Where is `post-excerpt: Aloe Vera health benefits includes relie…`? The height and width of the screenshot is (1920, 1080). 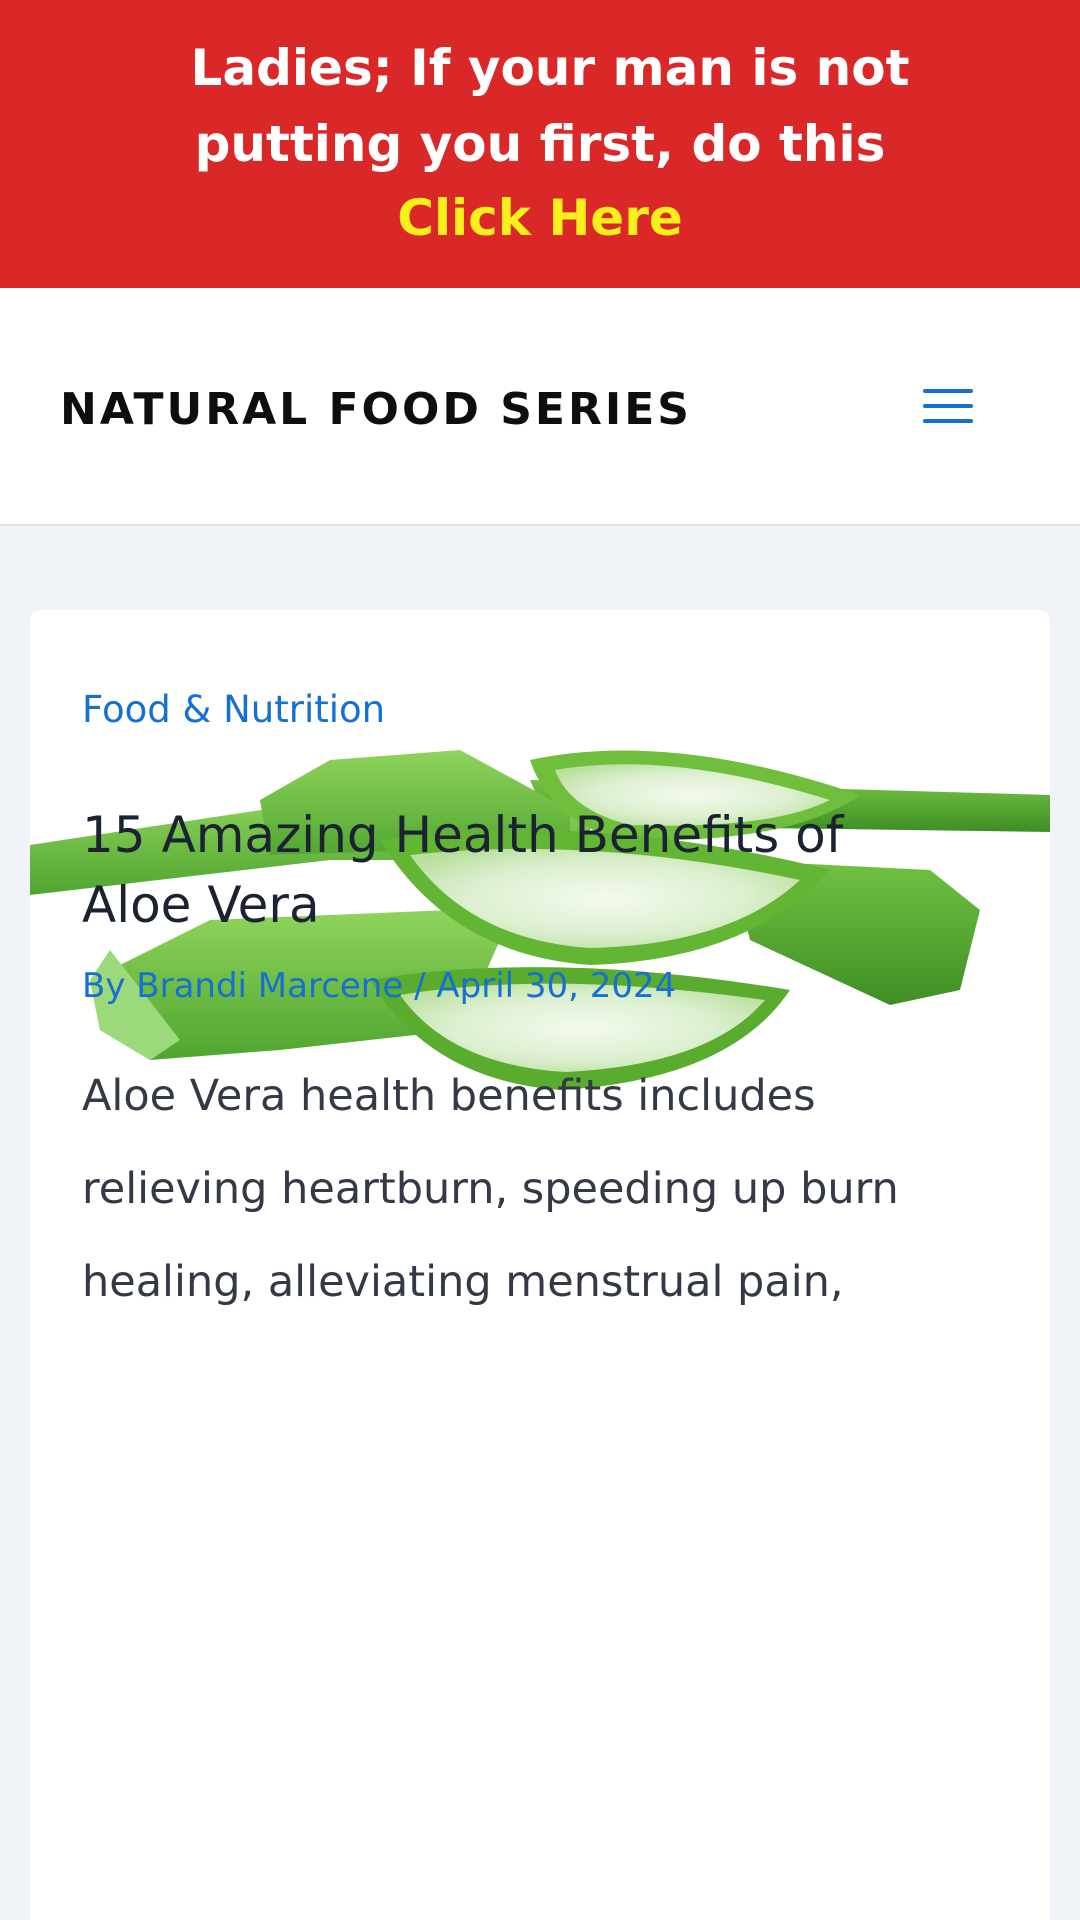 post-excerpt: Aloe Vera health benefits includes relie… is located at coordinates (490, 1189).